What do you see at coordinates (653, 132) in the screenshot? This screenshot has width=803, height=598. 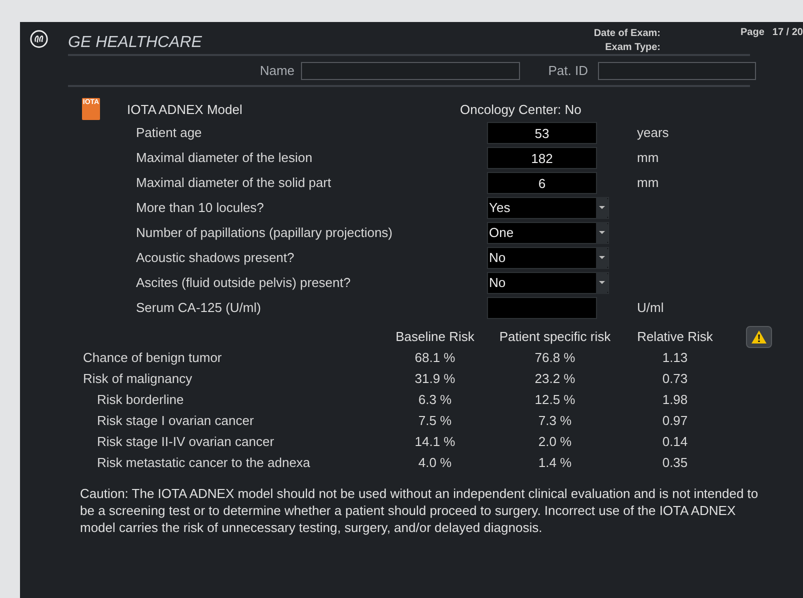 I see `unit-label: years` at bounding box center [653, 132].